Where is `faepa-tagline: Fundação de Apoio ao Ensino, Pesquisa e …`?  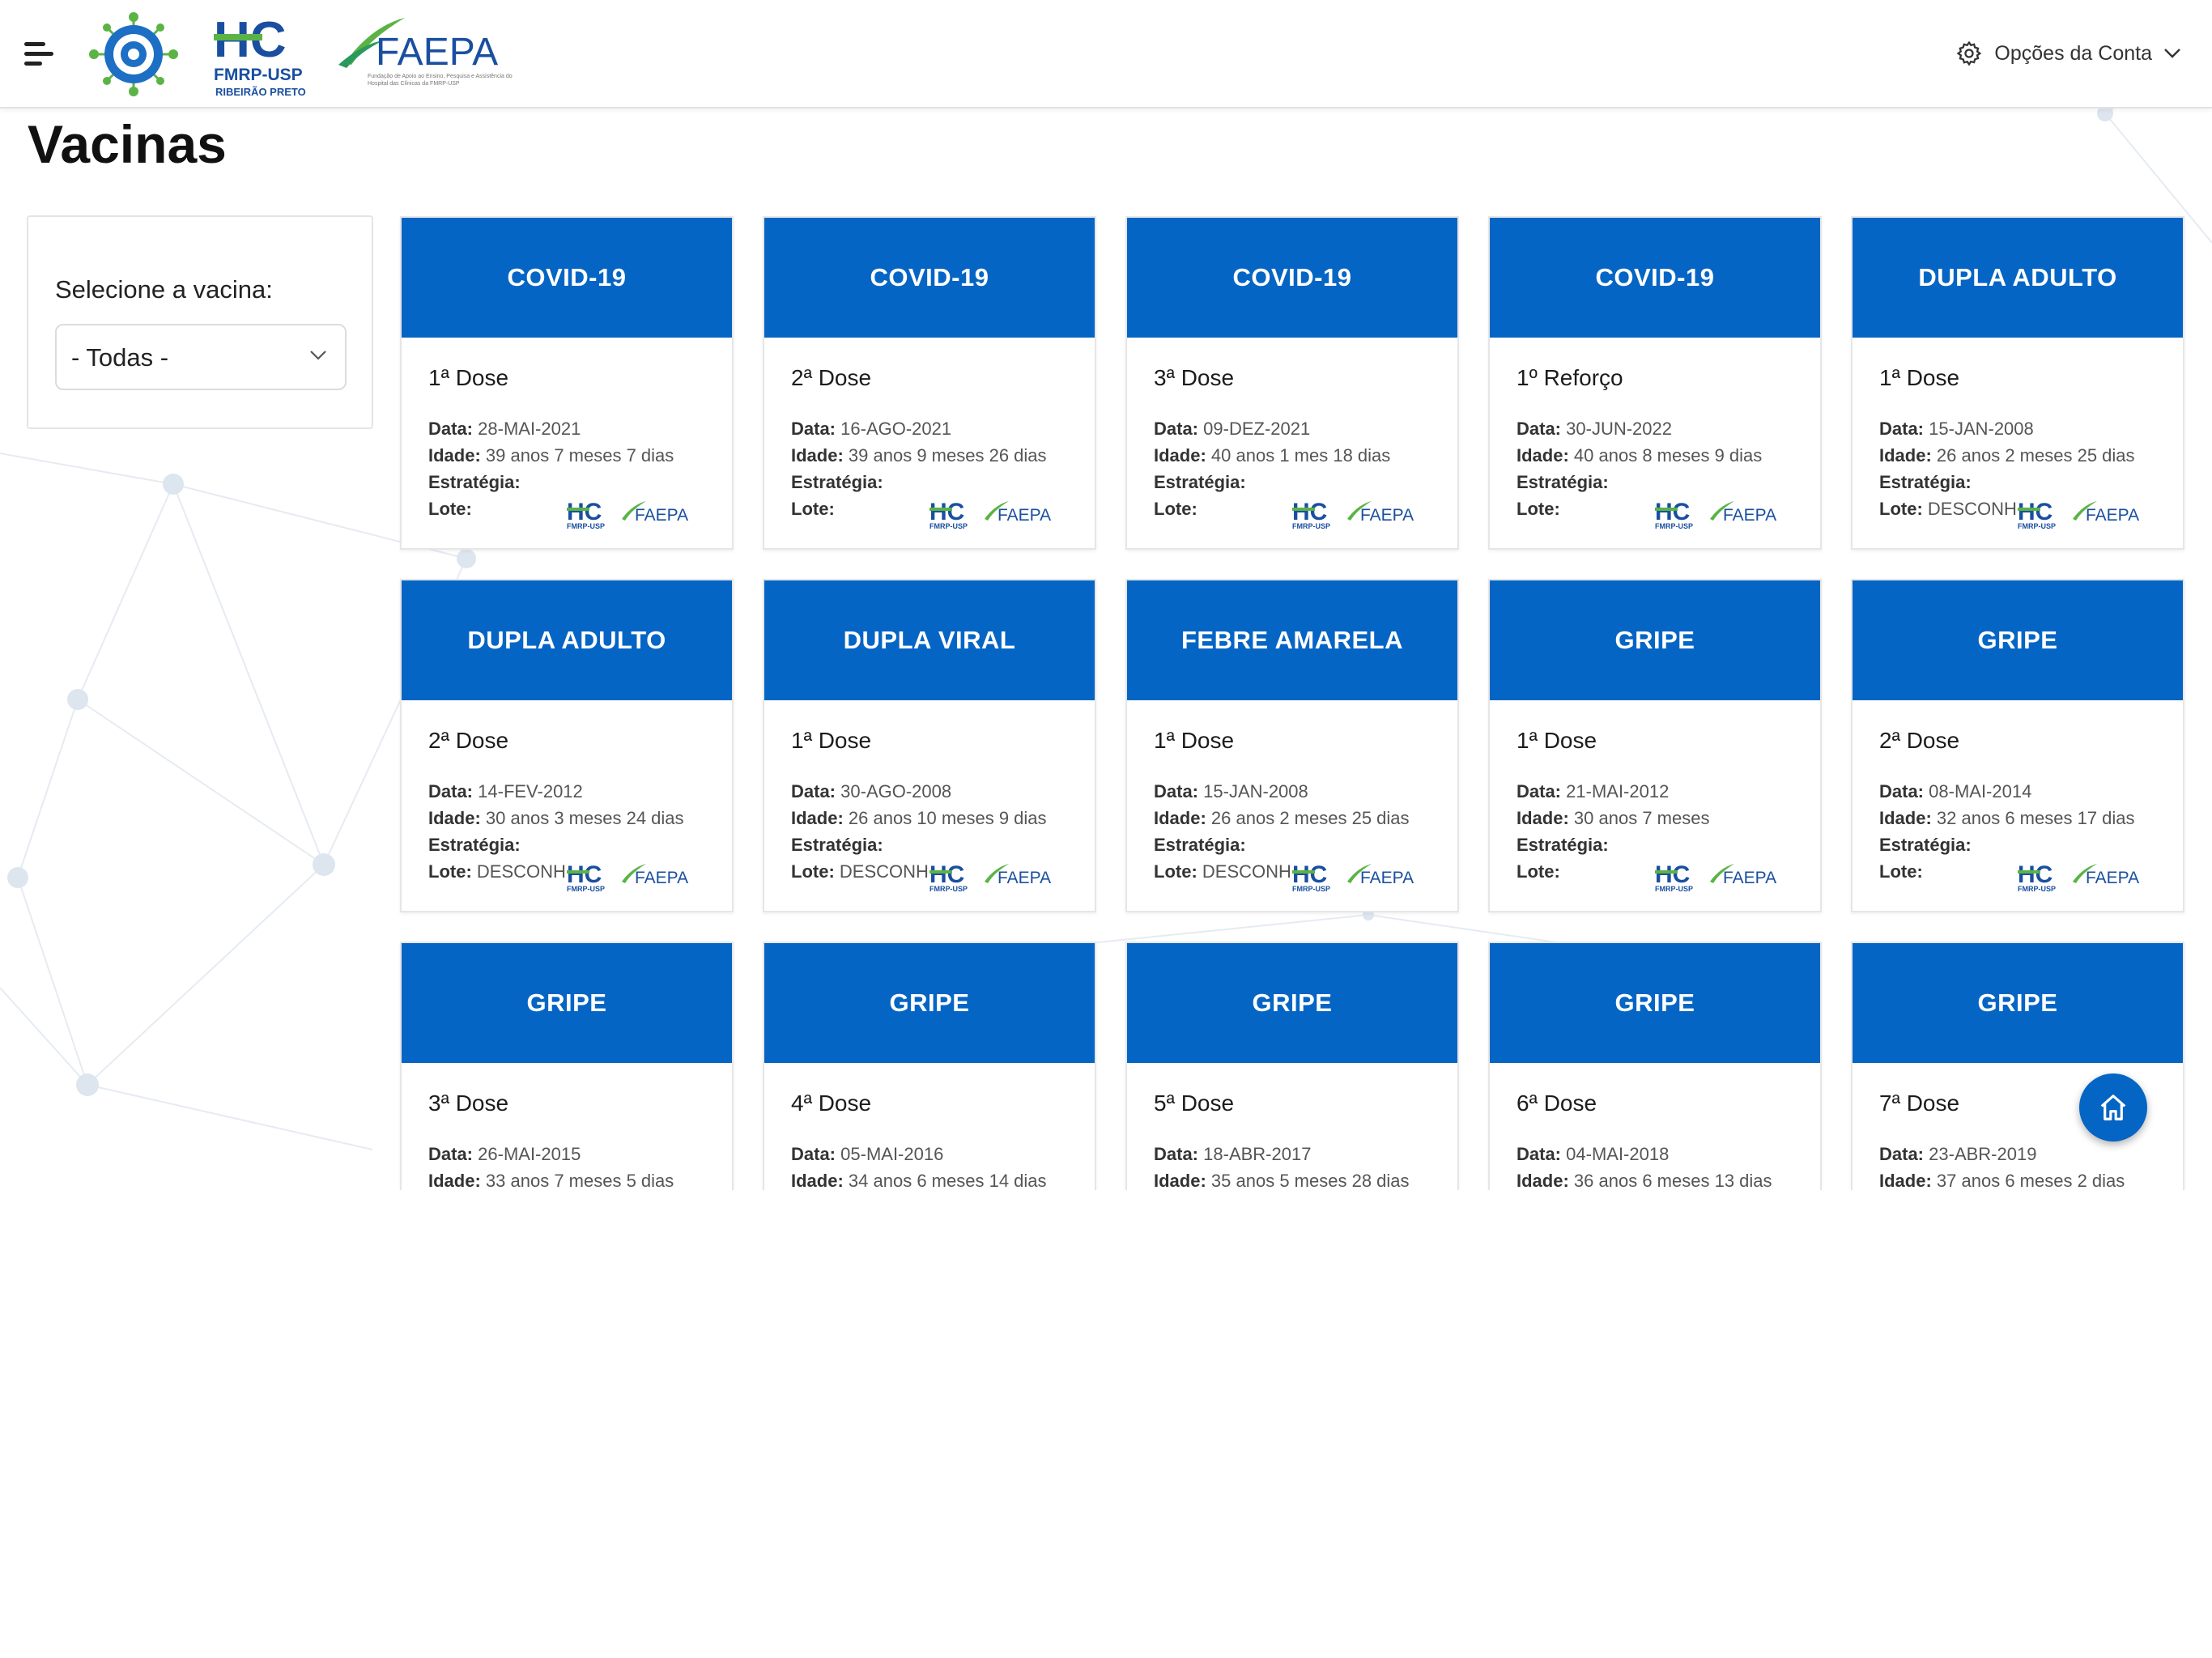
faepa-tagline: Fundação de Apoio ao Ensino, Pesquisa e … is located at coordinates (441, 80).